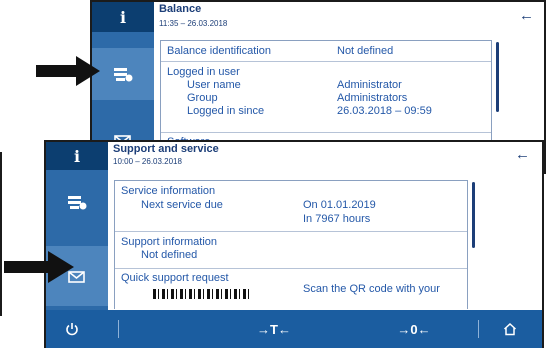  Describe the element at coordinates (203, 72) in the screenshot. I see `row-heading: Logged in user` at that location.